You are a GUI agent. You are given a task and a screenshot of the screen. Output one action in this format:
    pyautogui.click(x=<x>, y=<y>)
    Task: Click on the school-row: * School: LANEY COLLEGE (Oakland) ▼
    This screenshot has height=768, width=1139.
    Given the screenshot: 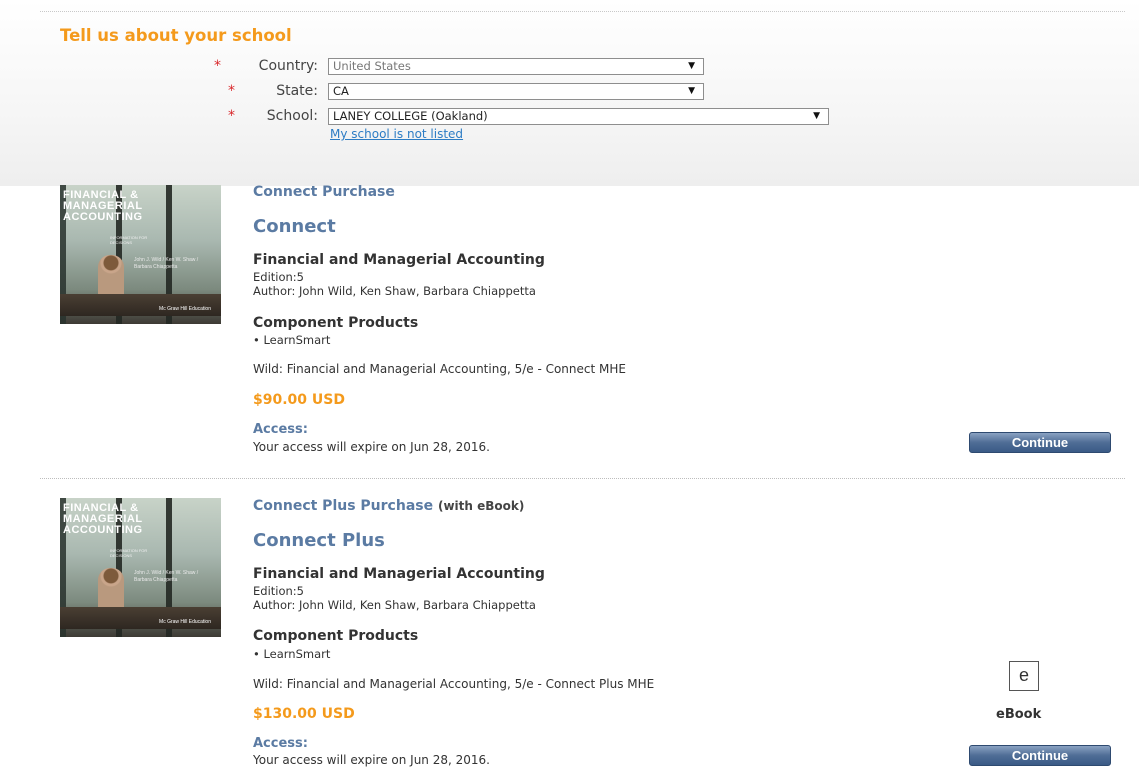 What is the action you would take?
    pyautogui.click(x=420, y=117)
    